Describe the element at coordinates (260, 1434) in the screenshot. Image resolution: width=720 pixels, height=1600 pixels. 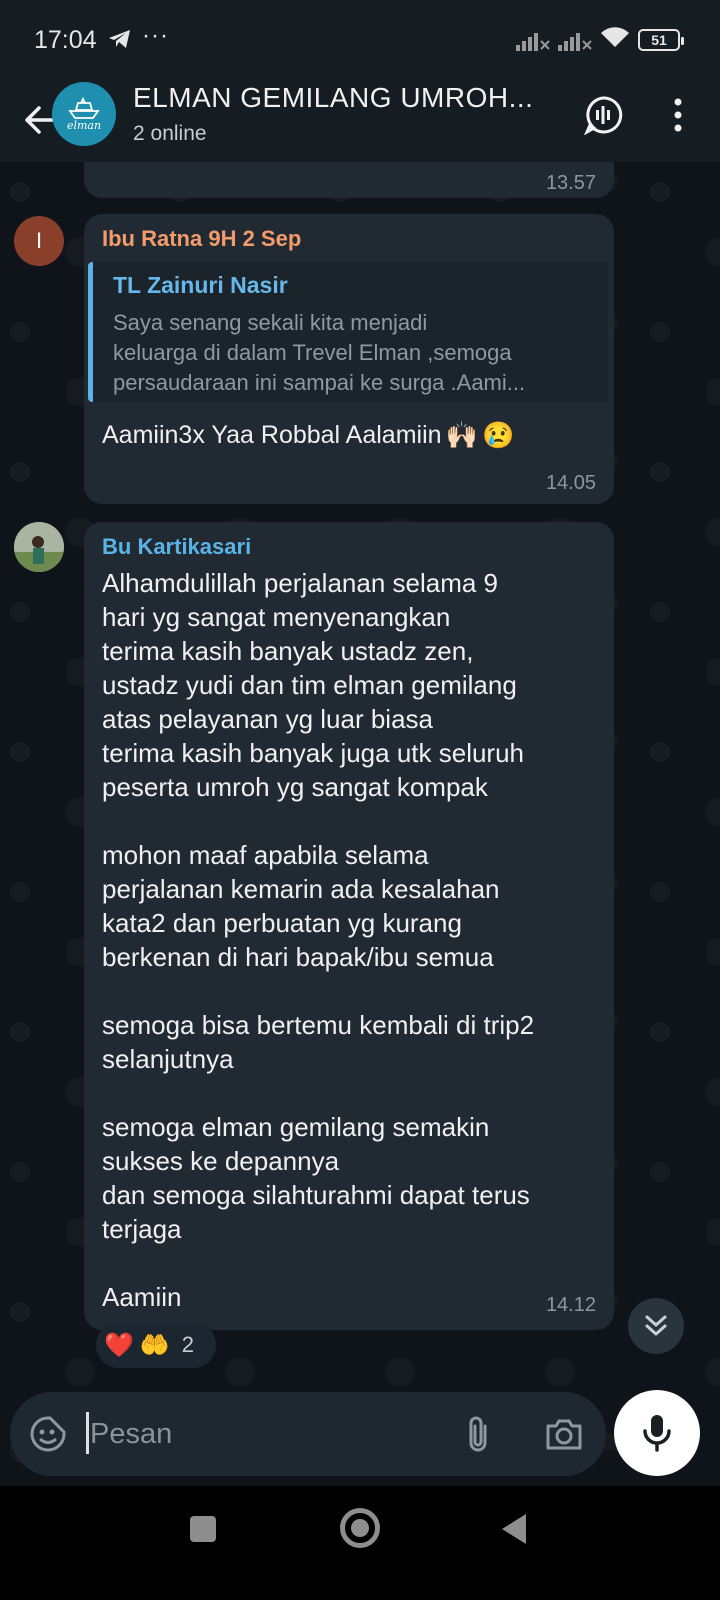
I see `message-input` at that location.